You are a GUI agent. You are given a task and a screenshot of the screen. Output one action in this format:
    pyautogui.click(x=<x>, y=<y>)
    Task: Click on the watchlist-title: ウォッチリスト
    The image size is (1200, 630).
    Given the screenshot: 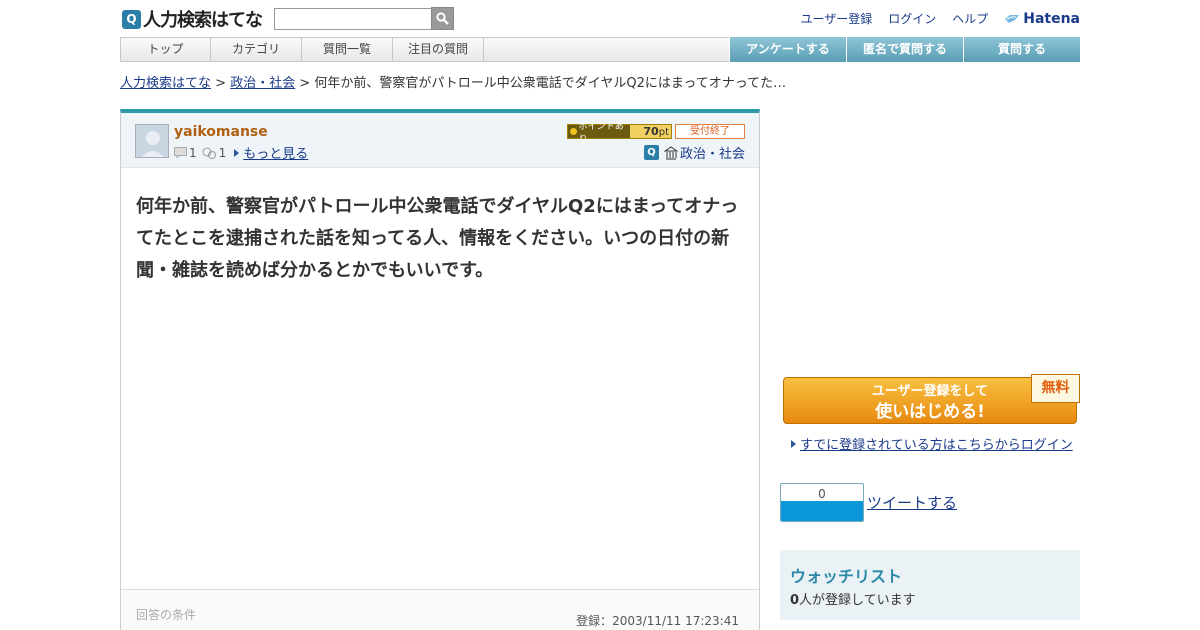 What is the action you would take?
    pyautogui.click(x=846, y=575)
    